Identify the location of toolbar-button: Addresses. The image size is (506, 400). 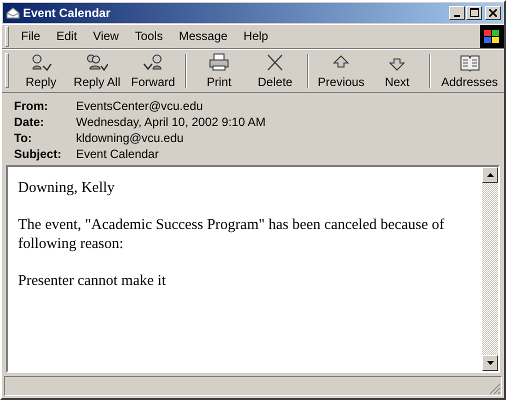
(469, 70).